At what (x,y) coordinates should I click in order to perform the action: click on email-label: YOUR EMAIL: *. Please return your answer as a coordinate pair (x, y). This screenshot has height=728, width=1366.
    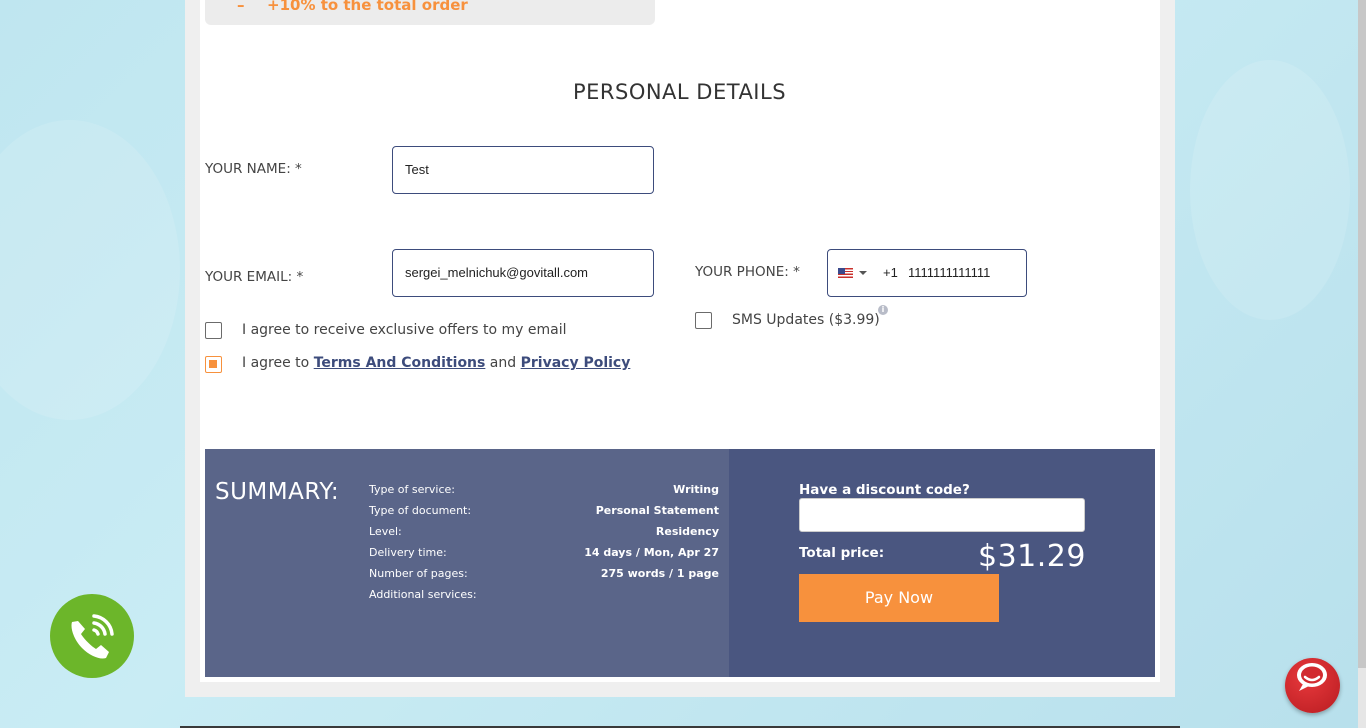
    Looking at the image, I should click on (254, 277).